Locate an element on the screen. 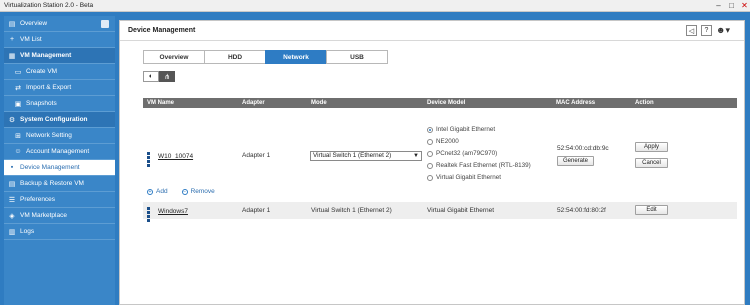 Image resolution: width=750 pixels, height=305 pixels. plus-icon: + is located at coordinates (12, 39).